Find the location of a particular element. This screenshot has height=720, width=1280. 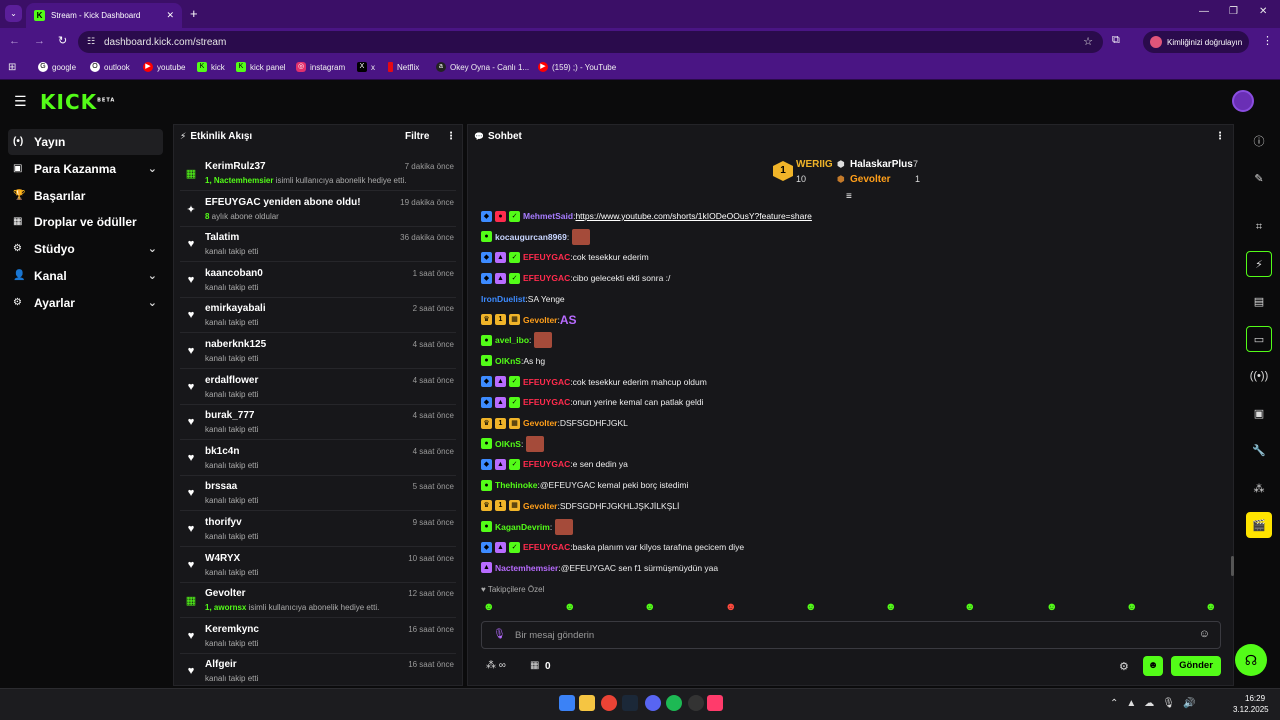

maximize-button: ❐ is located at coordinates (1233, 11).